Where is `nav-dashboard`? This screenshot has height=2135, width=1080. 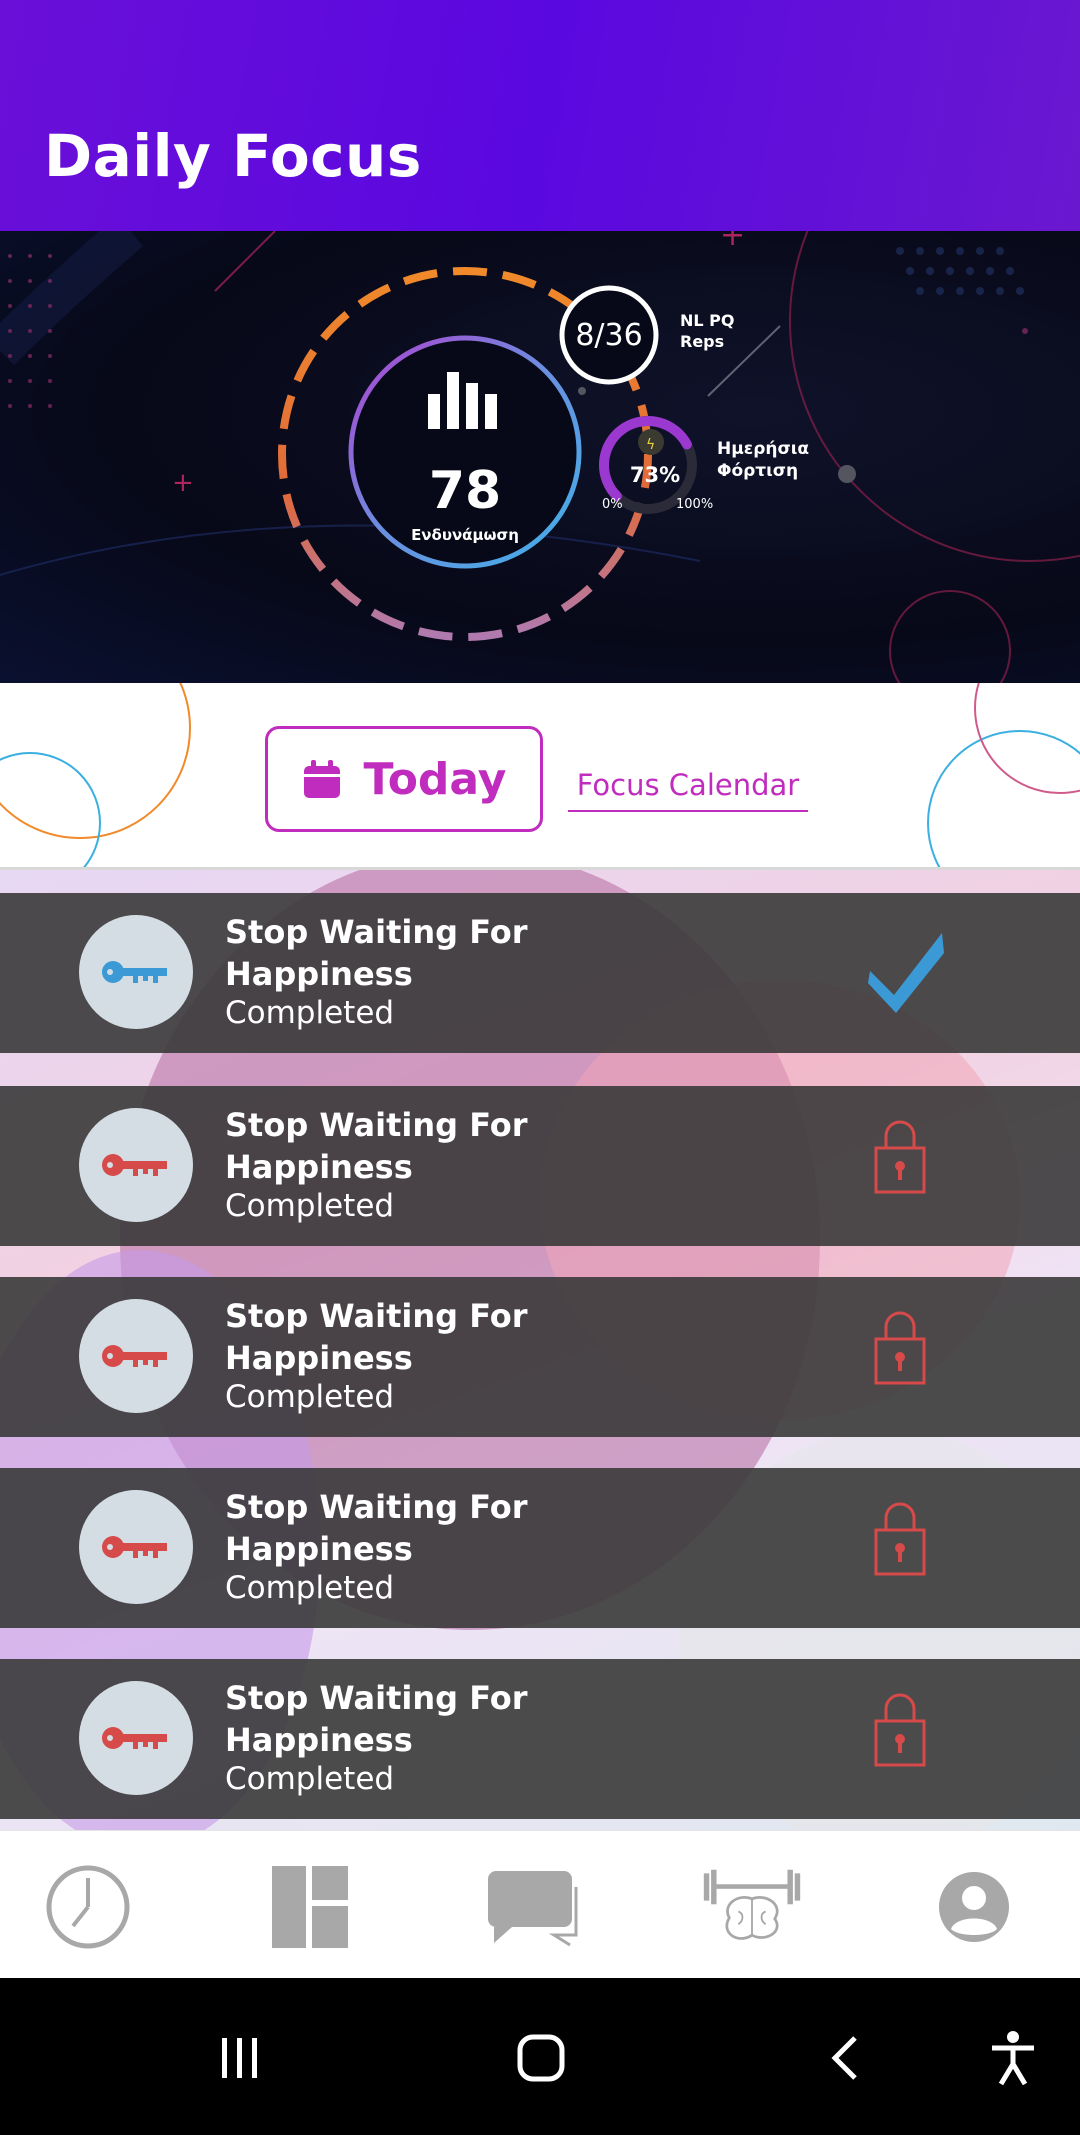 nav-dashboard is located at coordinates (310, 1907).